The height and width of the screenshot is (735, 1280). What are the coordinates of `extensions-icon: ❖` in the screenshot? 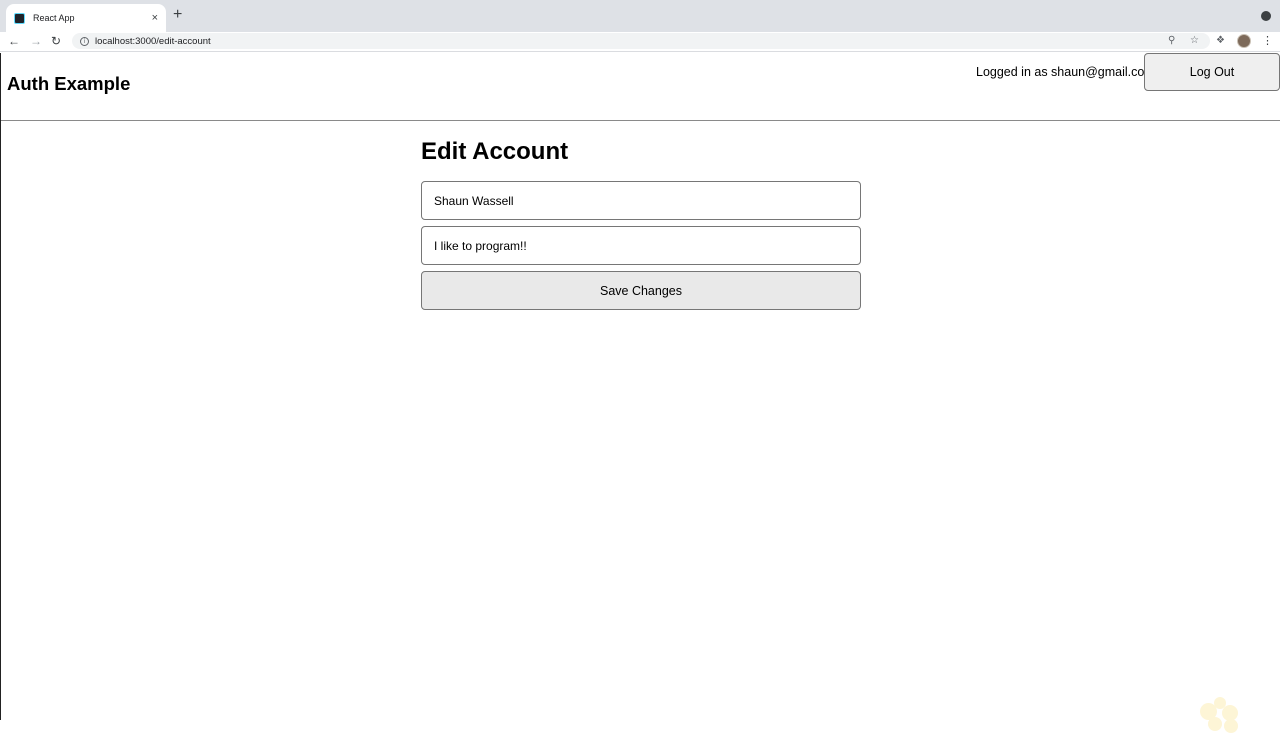 It's located at (1220, 41).